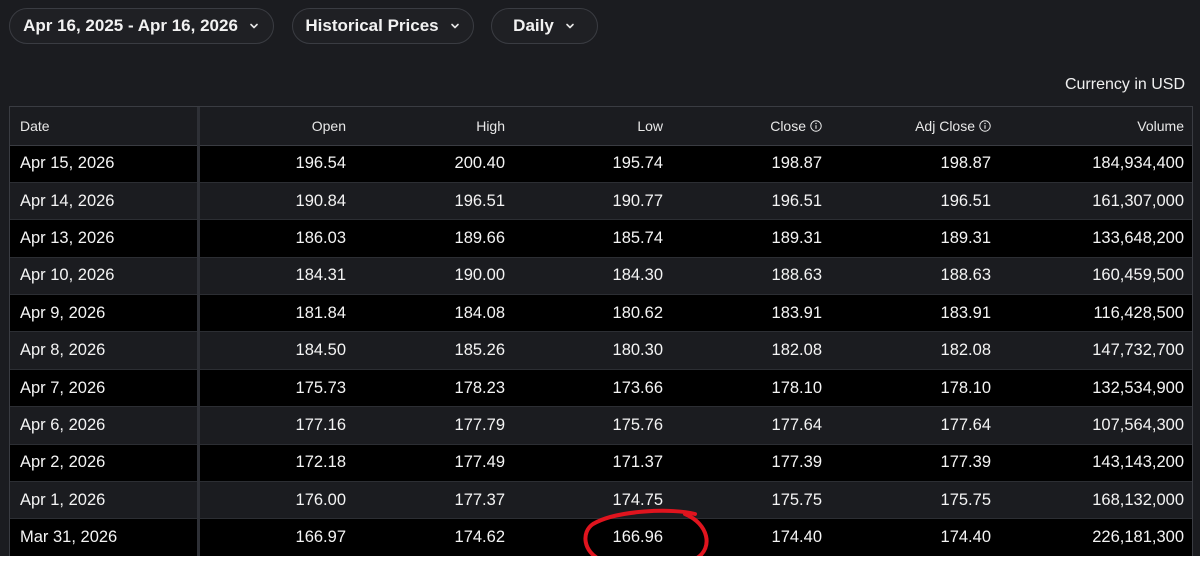 The height and width of the screenshot is (564, 1200). Describe the element at coordinates (916, 463) in the screenshot. I see `cell-adj-close: 177.39` at that location.